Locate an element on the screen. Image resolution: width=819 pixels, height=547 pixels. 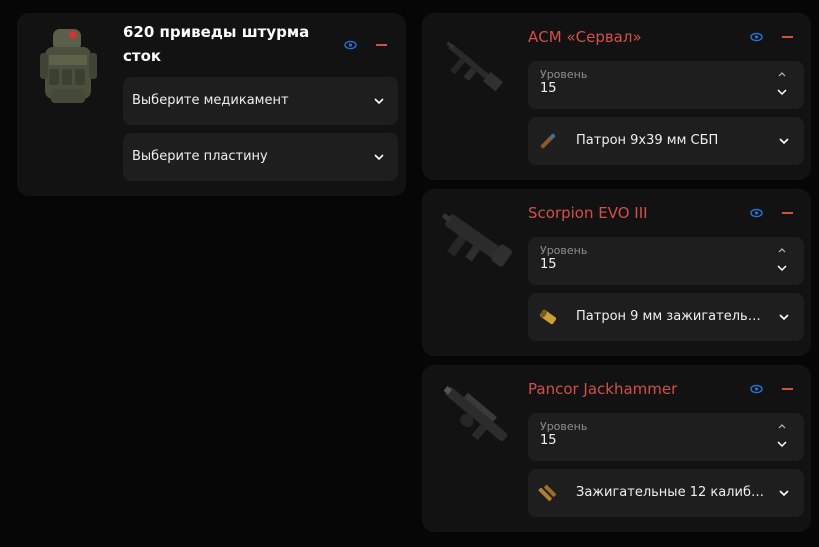
ammo-select: Зажигательные 12 калибра is located at coordinates (666, 493).